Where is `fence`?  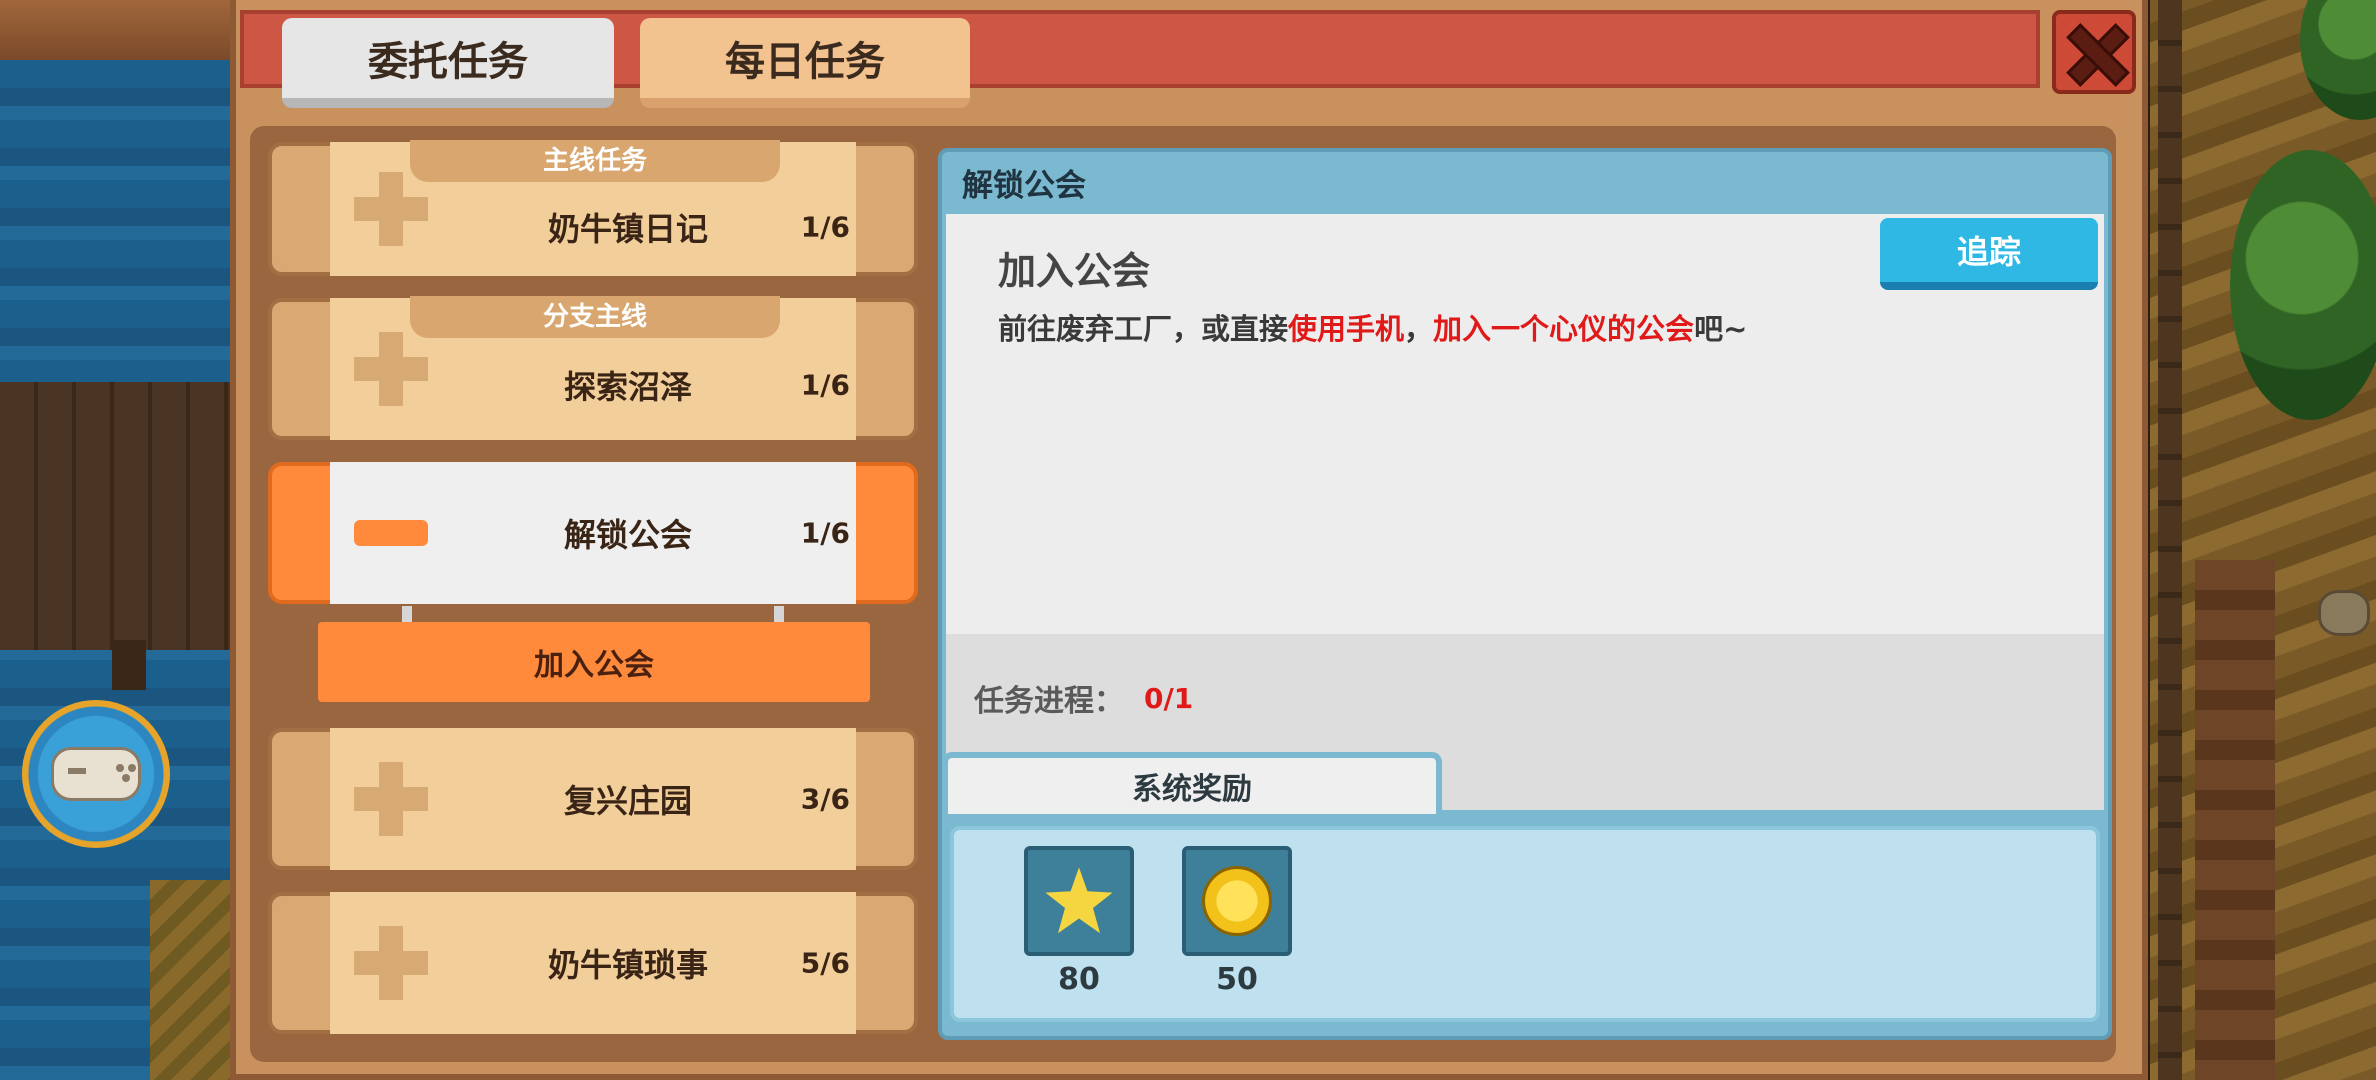
fence is located at coordinates (2170, 540).